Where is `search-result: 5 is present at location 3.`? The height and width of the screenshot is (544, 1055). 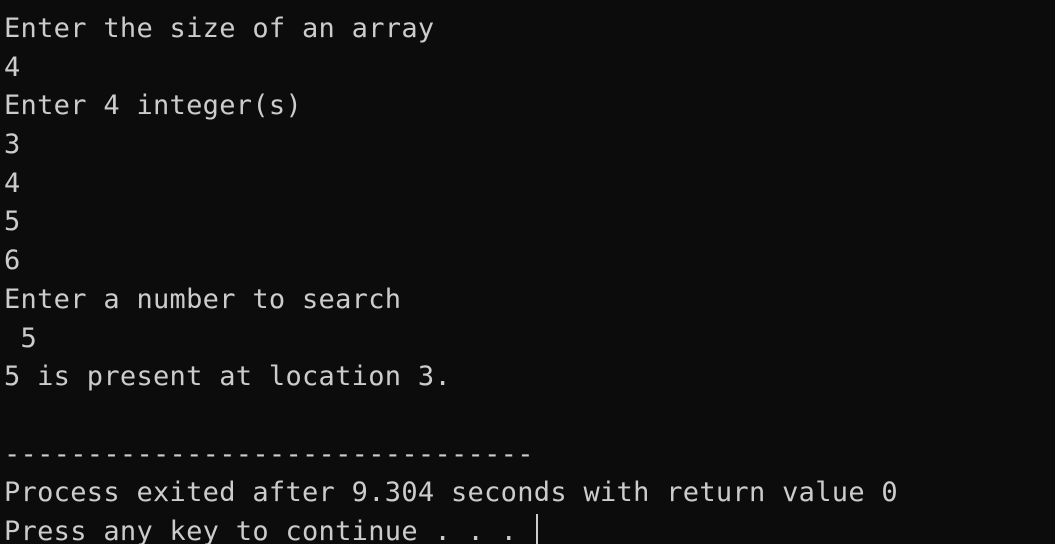
search-result: 5 is present at location 3. is located at coordinates (227, 377).